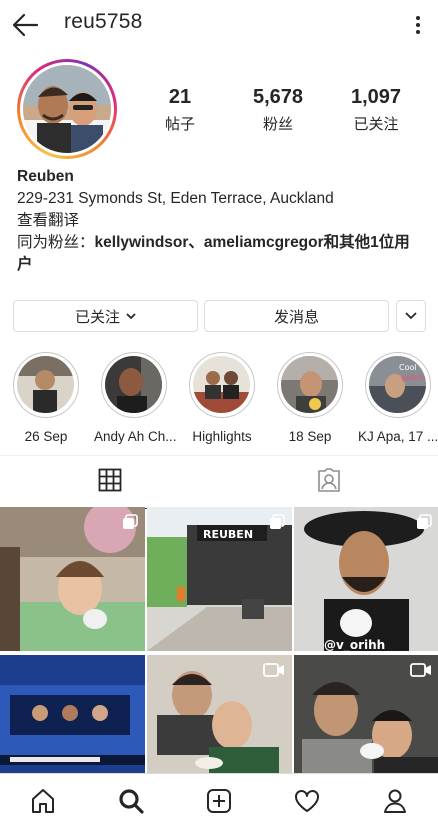 The height and width of the screenshot is (826, 438). Describe the element at coordinates (56, 242) in the screenshot. I see `followed-by-prefix: 同为粉丝：` at that location.